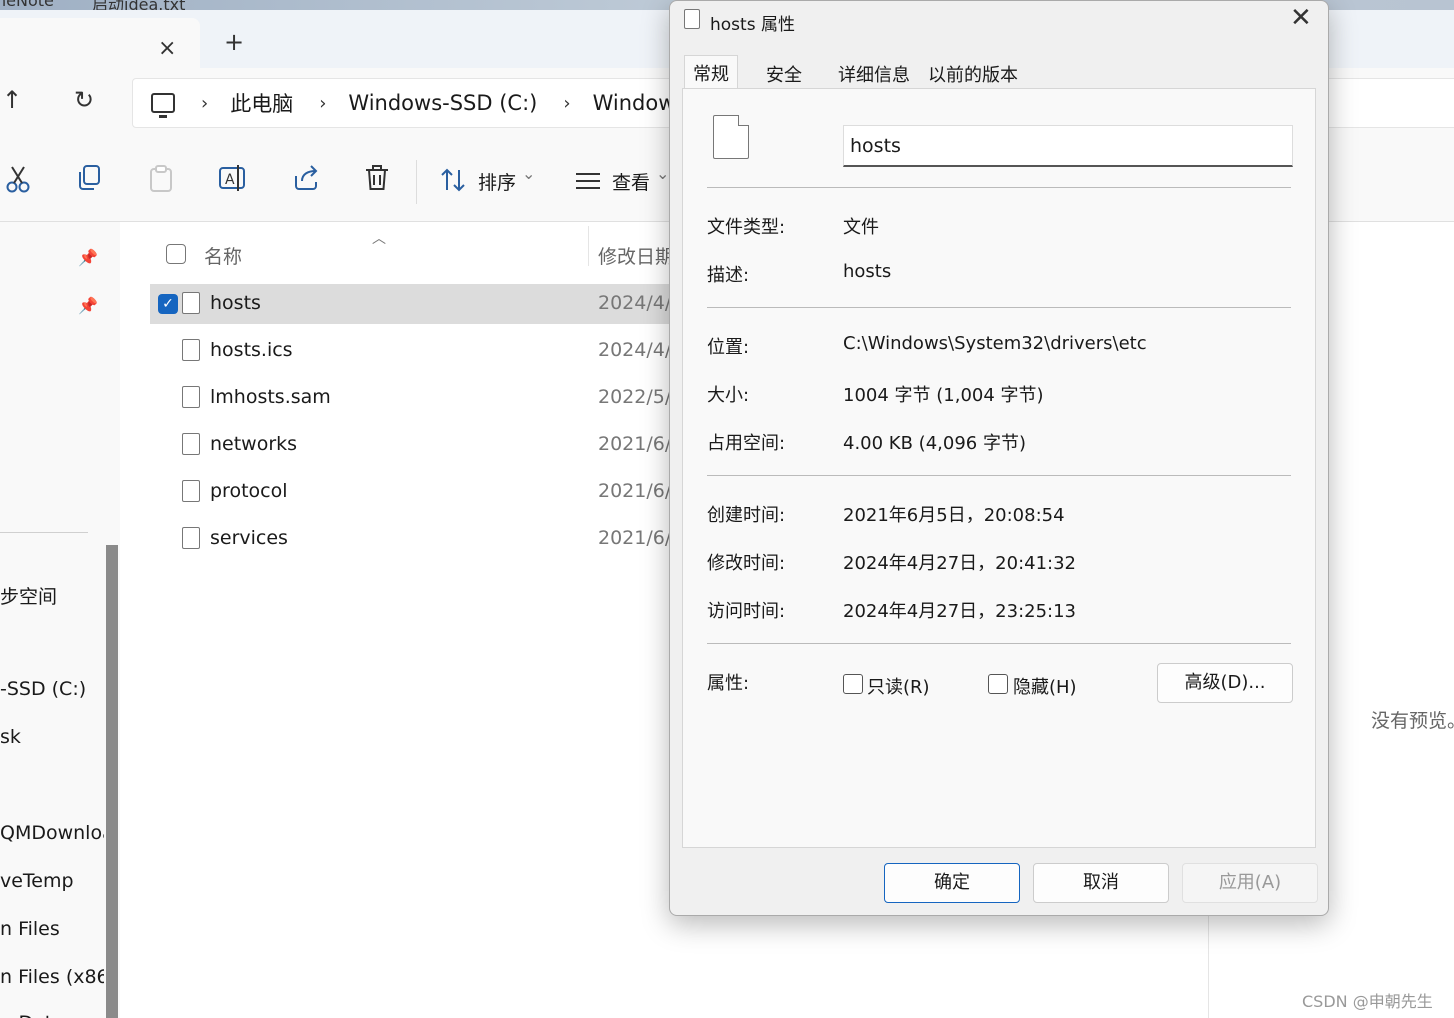  I want to click on hidden-label: 隐藏(H), so click(1045, 686).